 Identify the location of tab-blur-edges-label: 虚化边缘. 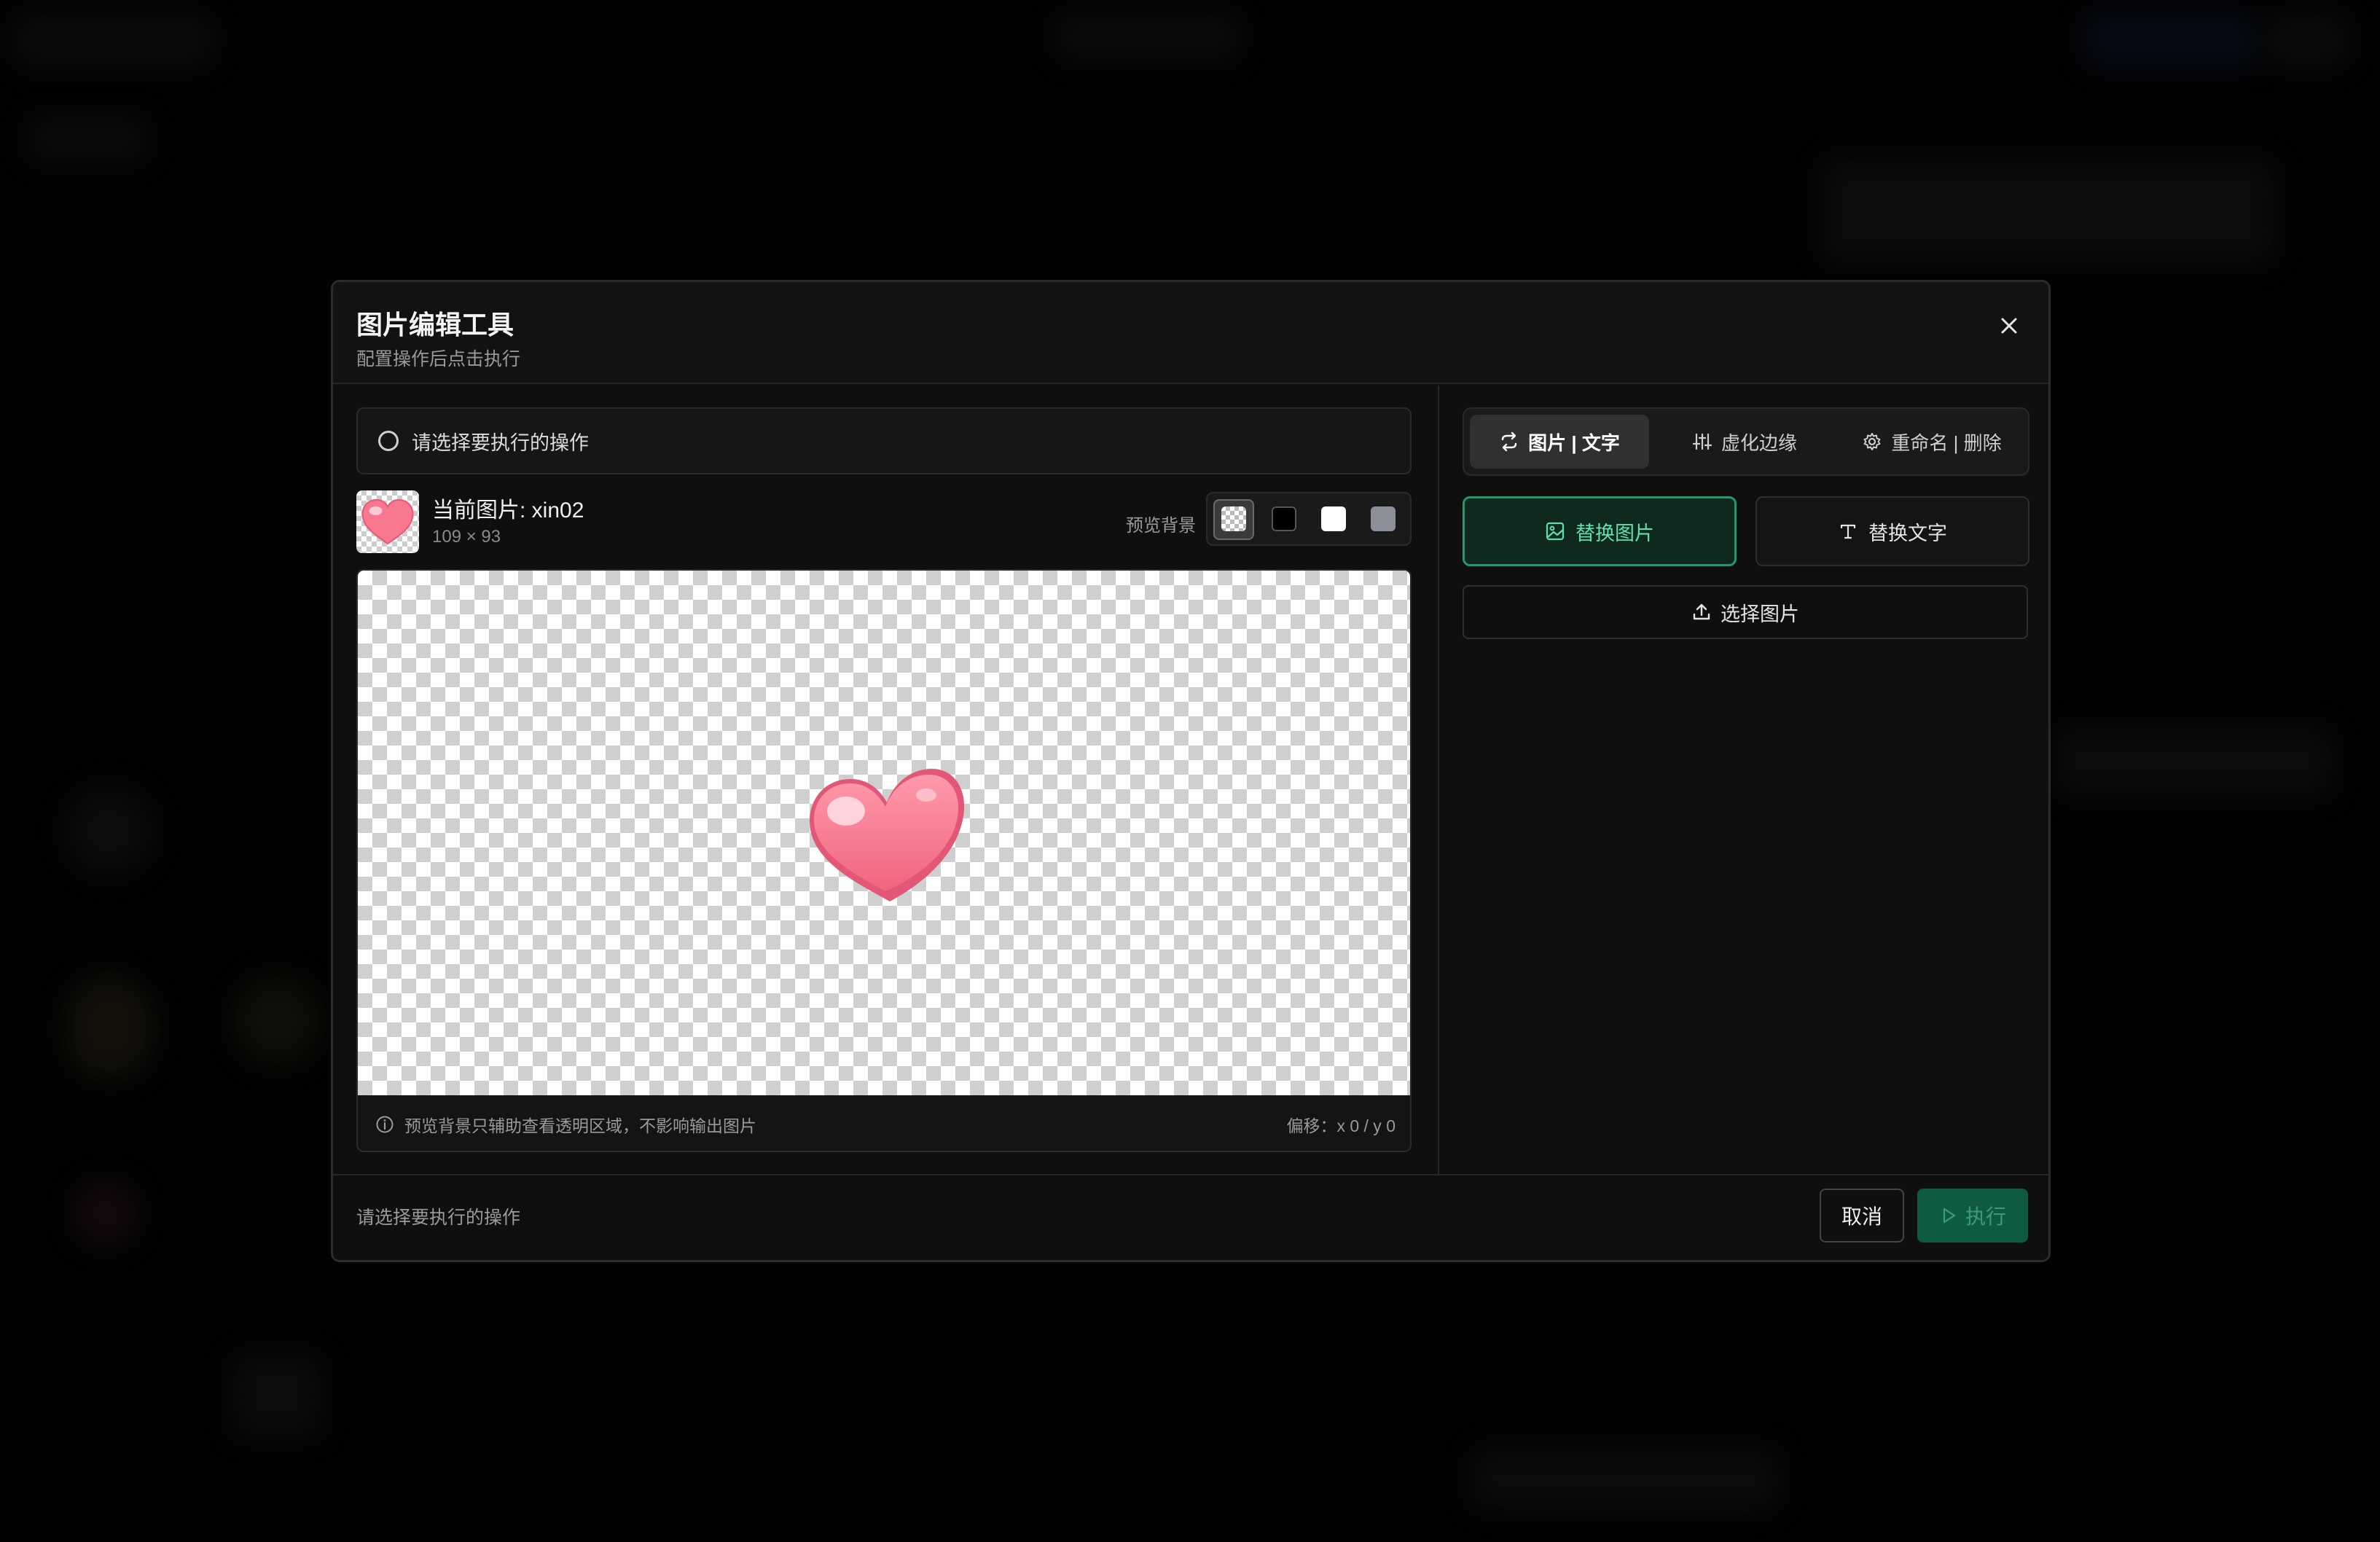
(1759, 442).